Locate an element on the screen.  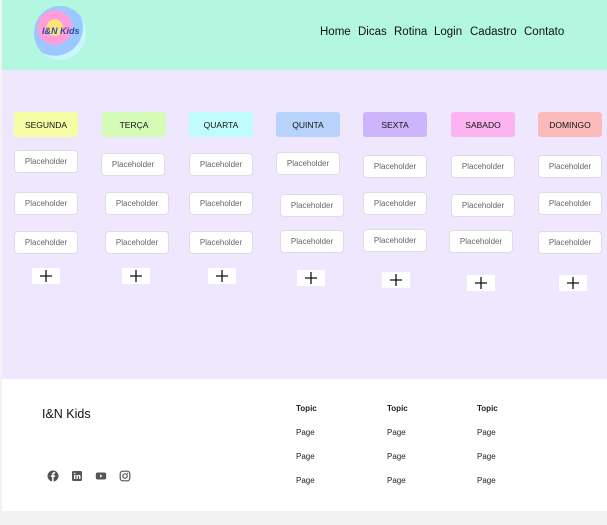
facebook-icon is located at coordinates (53, 476).